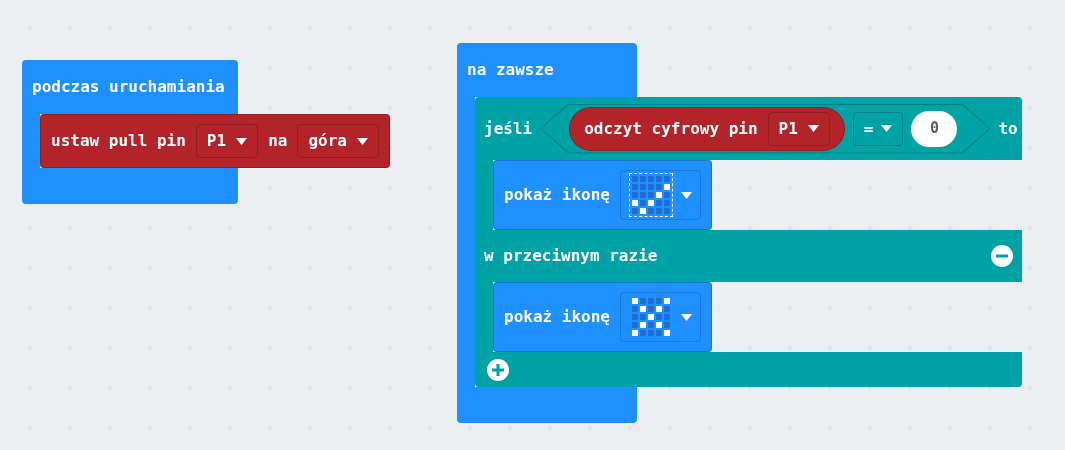 Image resolution: width=1065 pixels, height=450 pixels. What do you see at coordinates (510, 70) in the screenshot?
I see `block-label: na zawsze` at bounding box center [510, 70].